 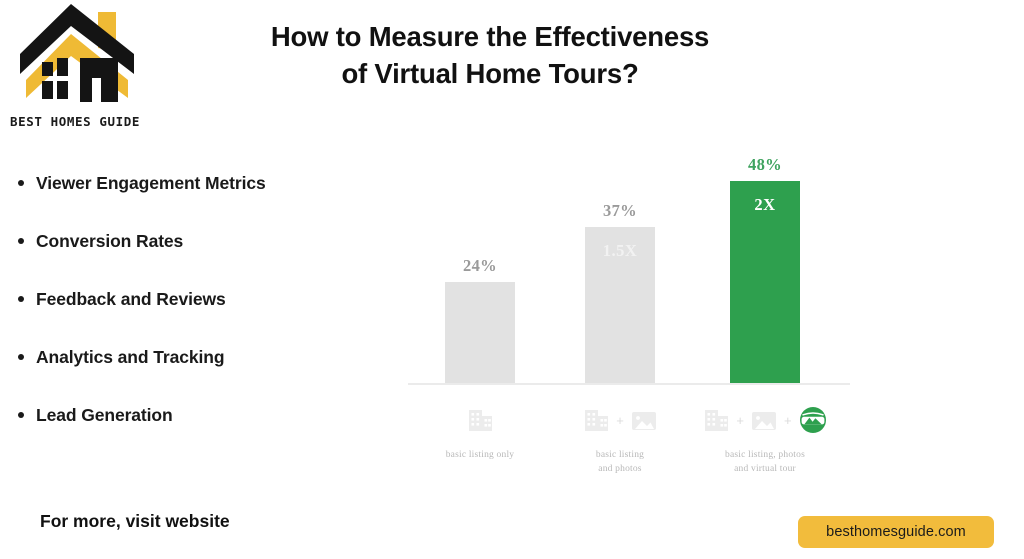 I want to click on table-row, so click(x=480, y=332).